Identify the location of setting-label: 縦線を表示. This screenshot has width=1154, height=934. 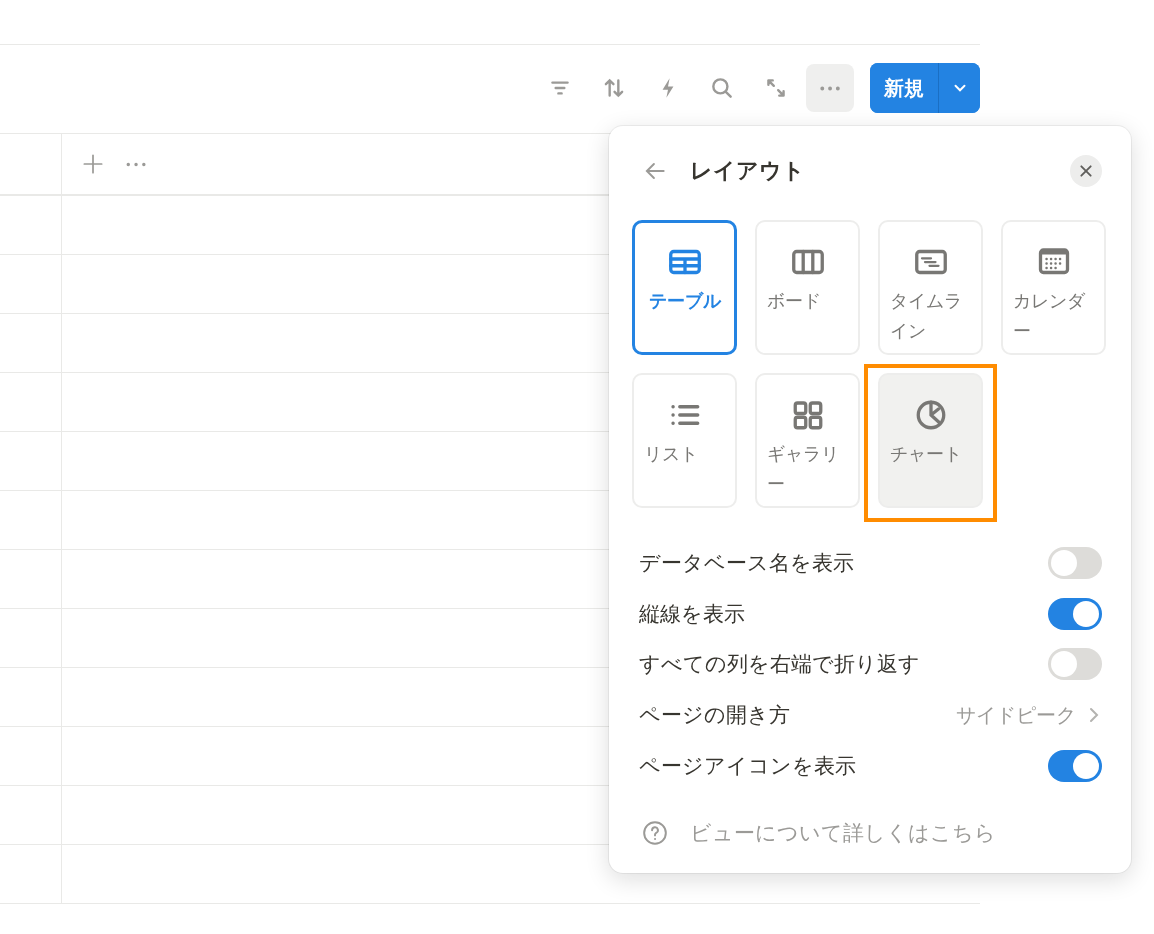
(692, 614).